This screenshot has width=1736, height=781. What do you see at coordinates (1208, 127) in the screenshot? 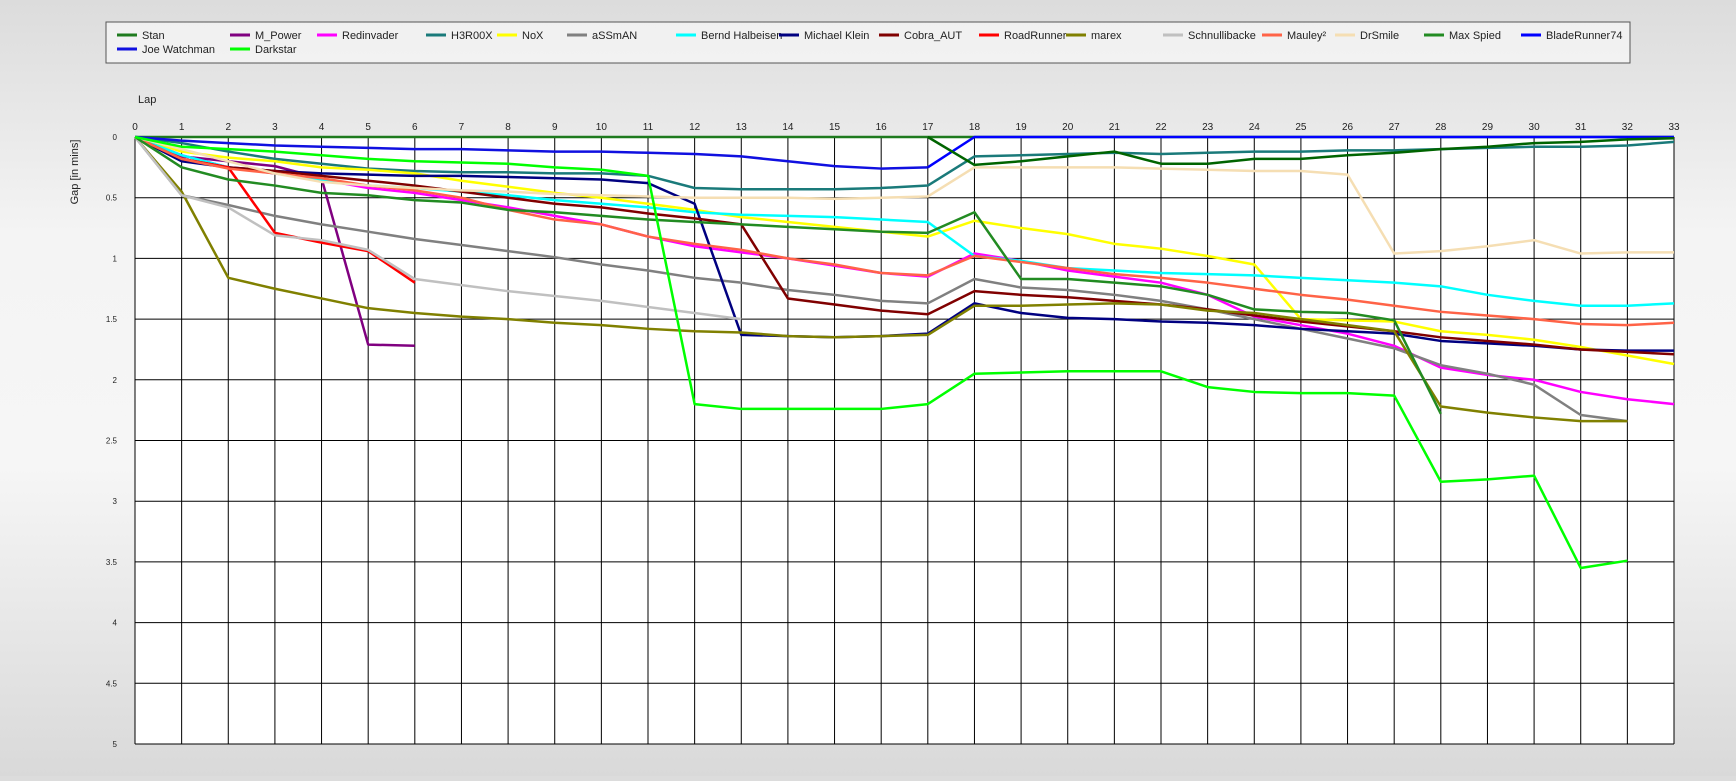
I see `x-tick-label: 23` at bounding box center [1208, 127].